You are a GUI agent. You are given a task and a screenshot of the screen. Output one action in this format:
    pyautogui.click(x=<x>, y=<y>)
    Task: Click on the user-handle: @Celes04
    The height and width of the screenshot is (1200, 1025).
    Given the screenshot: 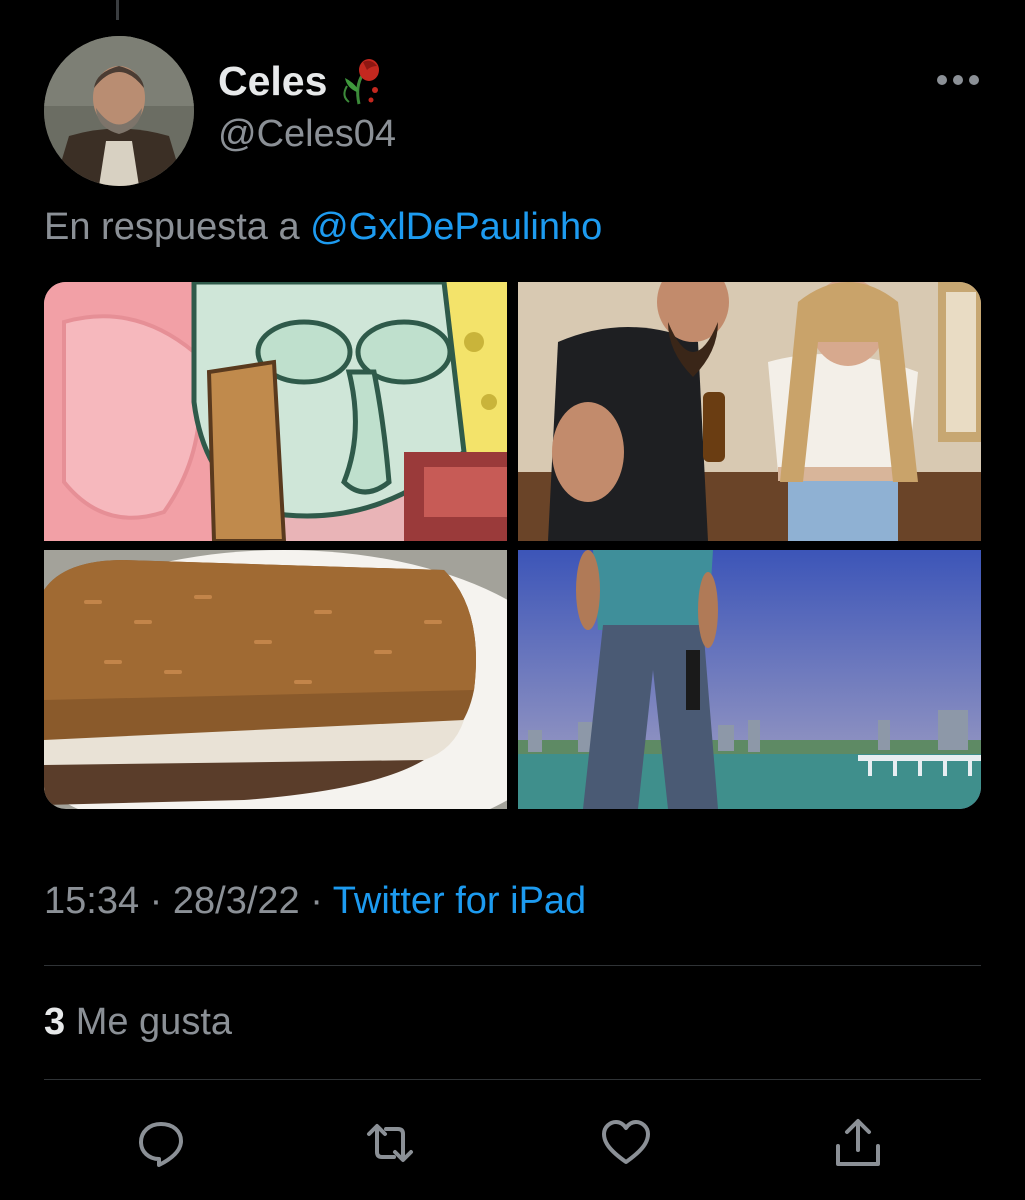 What is the action you would take?
    pyautogui.click(x=307, y=134)
    